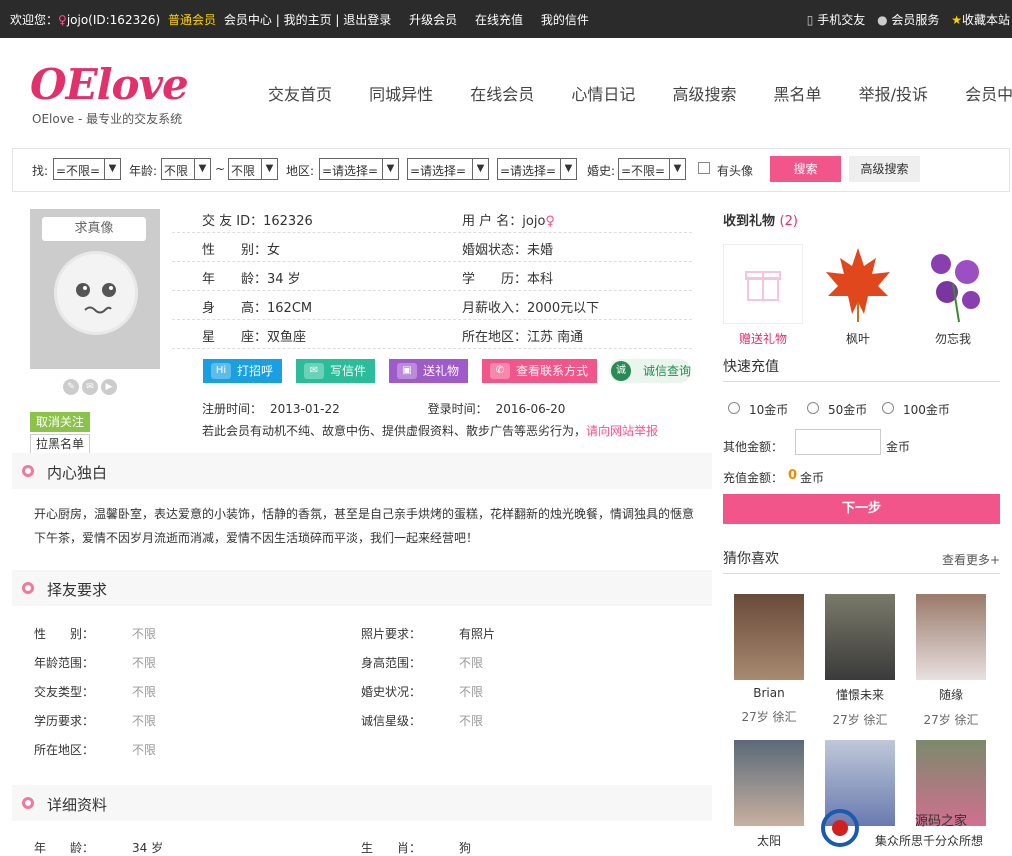 This screenshot has height=856, width=1012. What do you see at coordinates (109, 387) in the screenshot?
I see `play-icon: ▶` at bounding box center [109, 387].